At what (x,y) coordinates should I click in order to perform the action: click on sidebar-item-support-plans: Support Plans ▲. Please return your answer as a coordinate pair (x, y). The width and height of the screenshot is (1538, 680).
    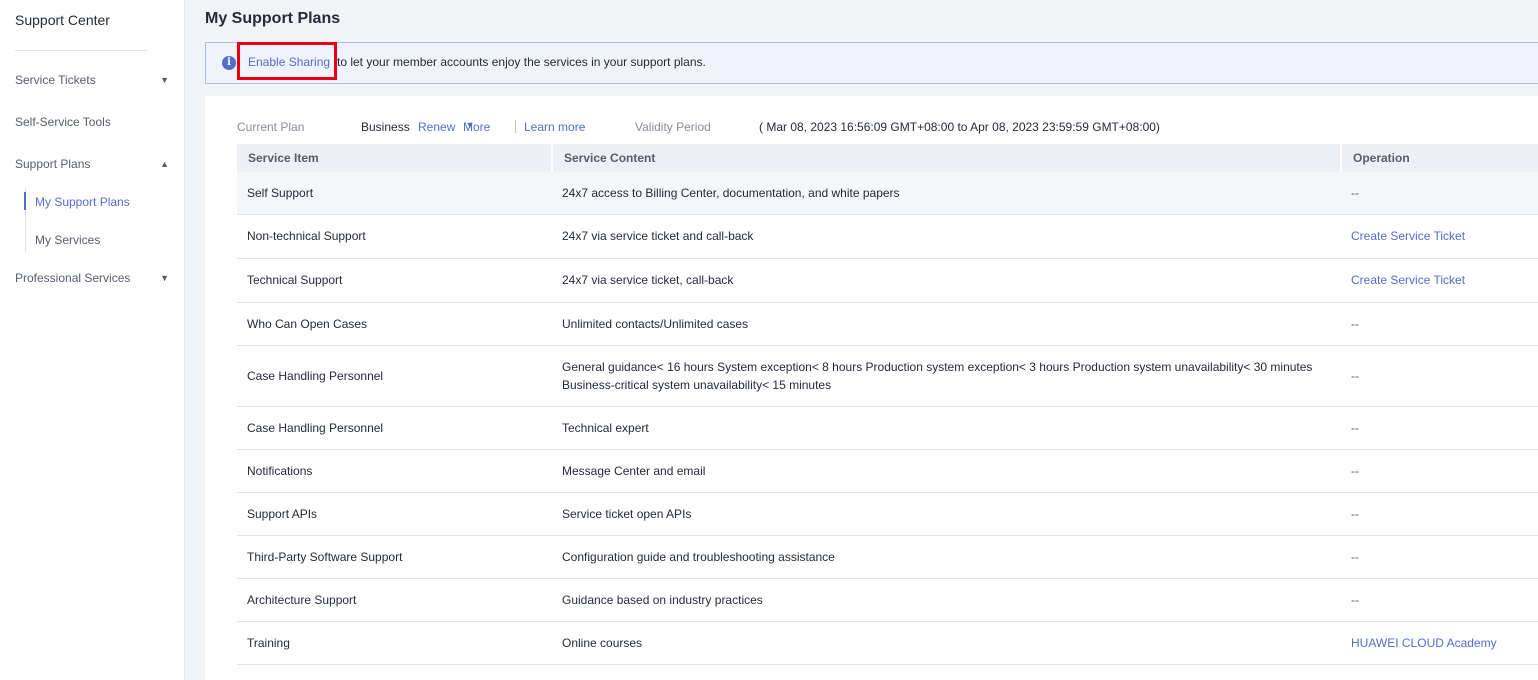
    Looking at the image, I should click on (95, 164).